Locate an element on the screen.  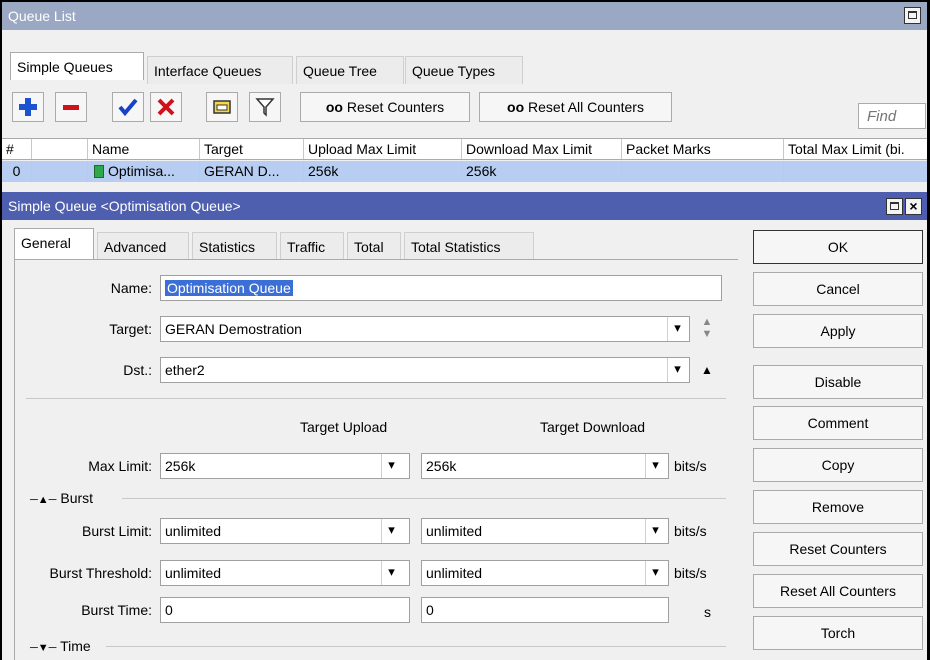
column-header-total-max-limit: Total Max Limit (bi. is located at coordinates (855, 149).